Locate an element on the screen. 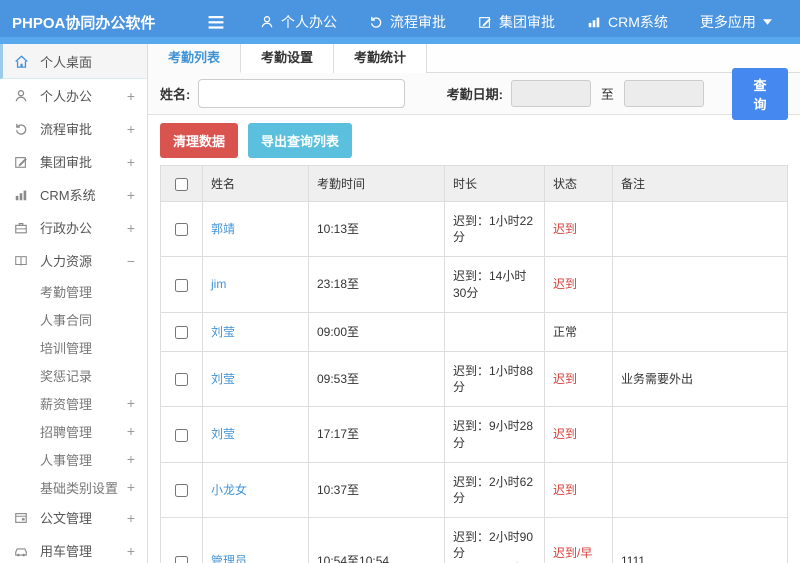 The width and height of the screenshot is (800, 563). sidebar-item-label: 薪资管理 is located at coordinates (66, 404).